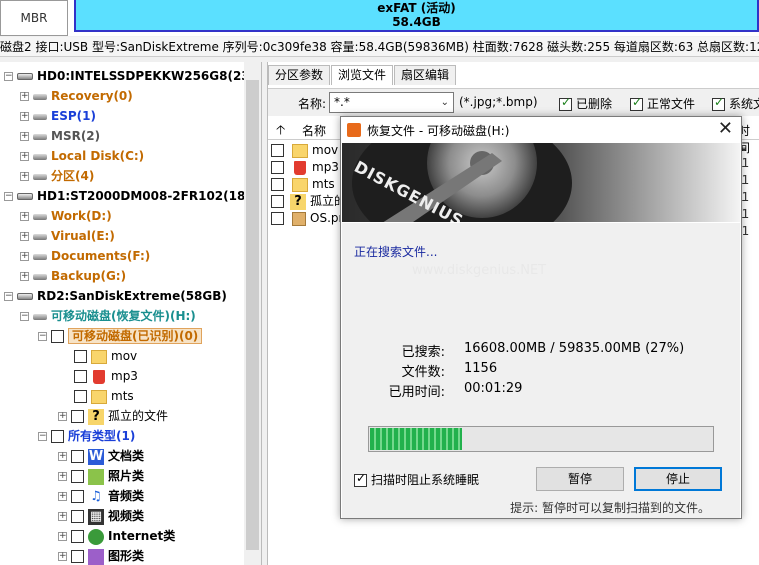 The width and height of the screenshot is (759, 565). I want to click on tree-node-type: + 图形类, so click(101, 555).